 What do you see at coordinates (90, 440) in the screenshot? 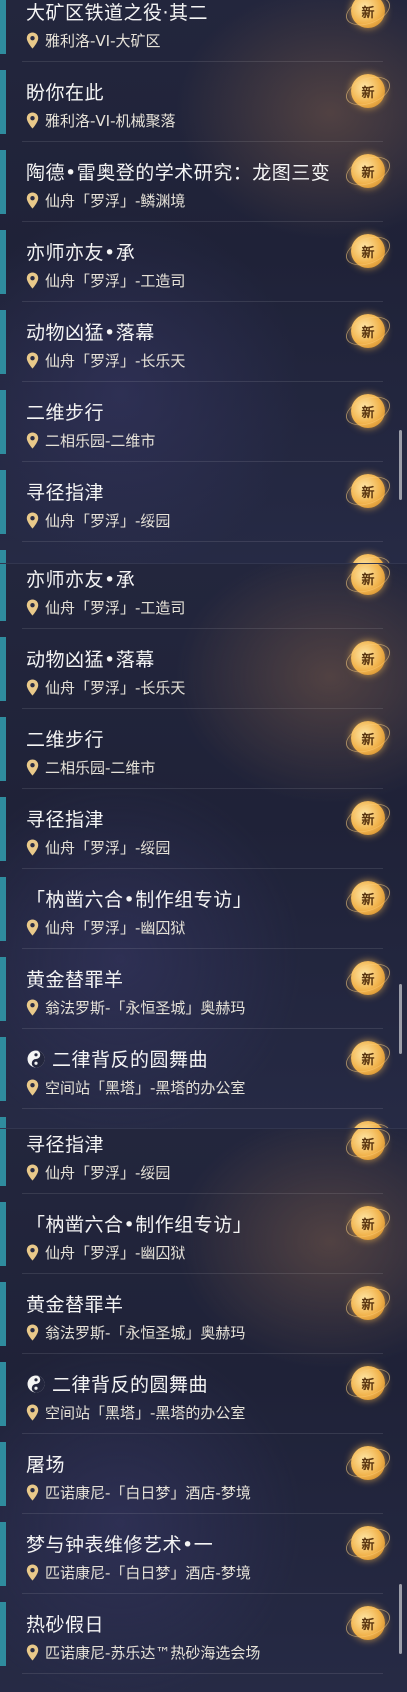
I see `quest-location: 二相乐园-二维市` at bounding box center [90, 440].